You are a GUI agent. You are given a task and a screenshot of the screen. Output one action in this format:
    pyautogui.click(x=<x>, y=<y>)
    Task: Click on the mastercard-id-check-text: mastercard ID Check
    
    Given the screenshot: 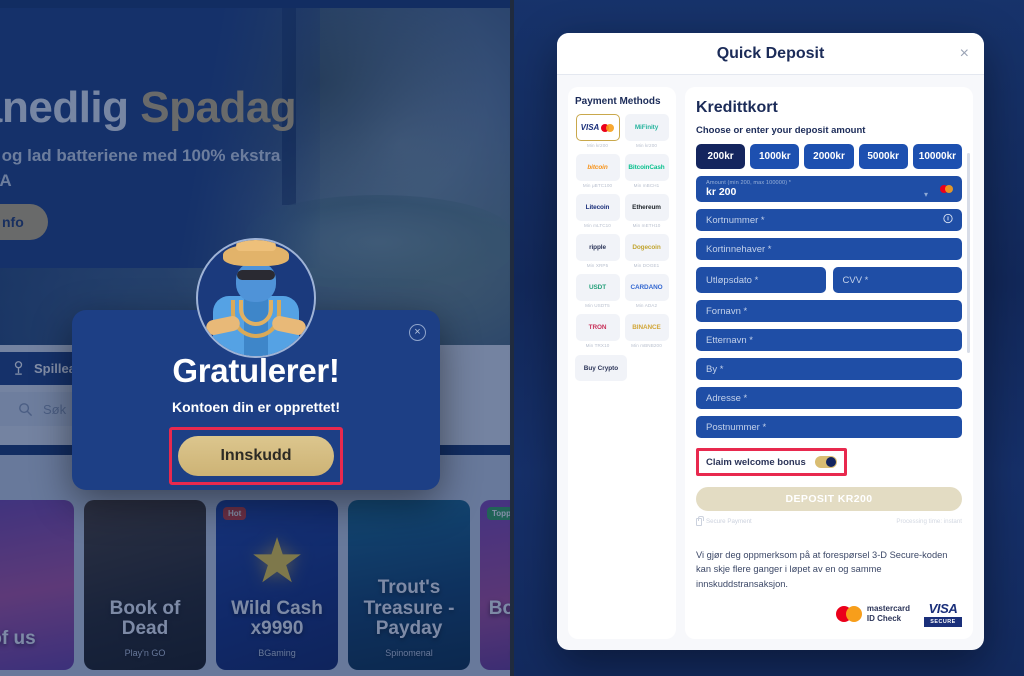 What is the action you would take?
    pyautogui.click(x=888, y=613)
    